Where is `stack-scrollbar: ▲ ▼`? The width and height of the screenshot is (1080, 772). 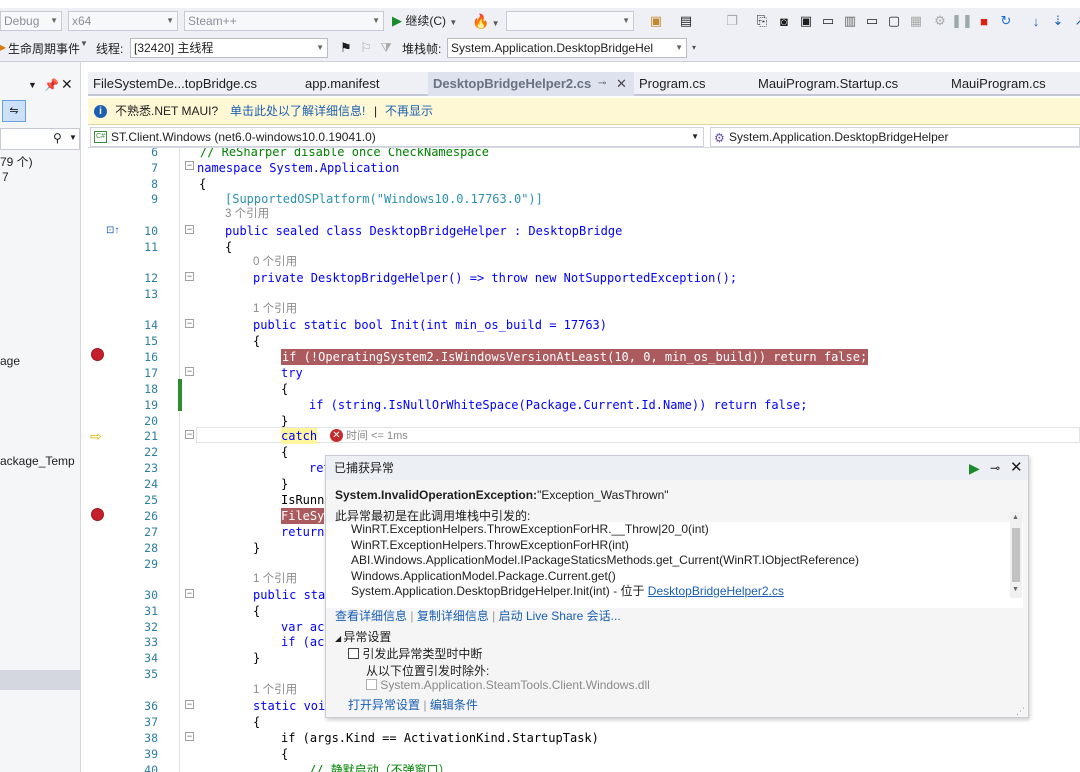 stack-scrollbar: ▲ ▼ is located at coordinates (1016, 555).